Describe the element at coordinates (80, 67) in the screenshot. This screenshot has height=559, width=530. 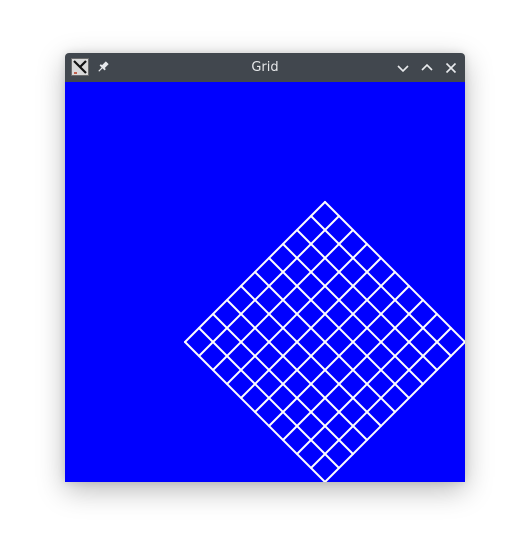
I see `x-window-icon` at that location.